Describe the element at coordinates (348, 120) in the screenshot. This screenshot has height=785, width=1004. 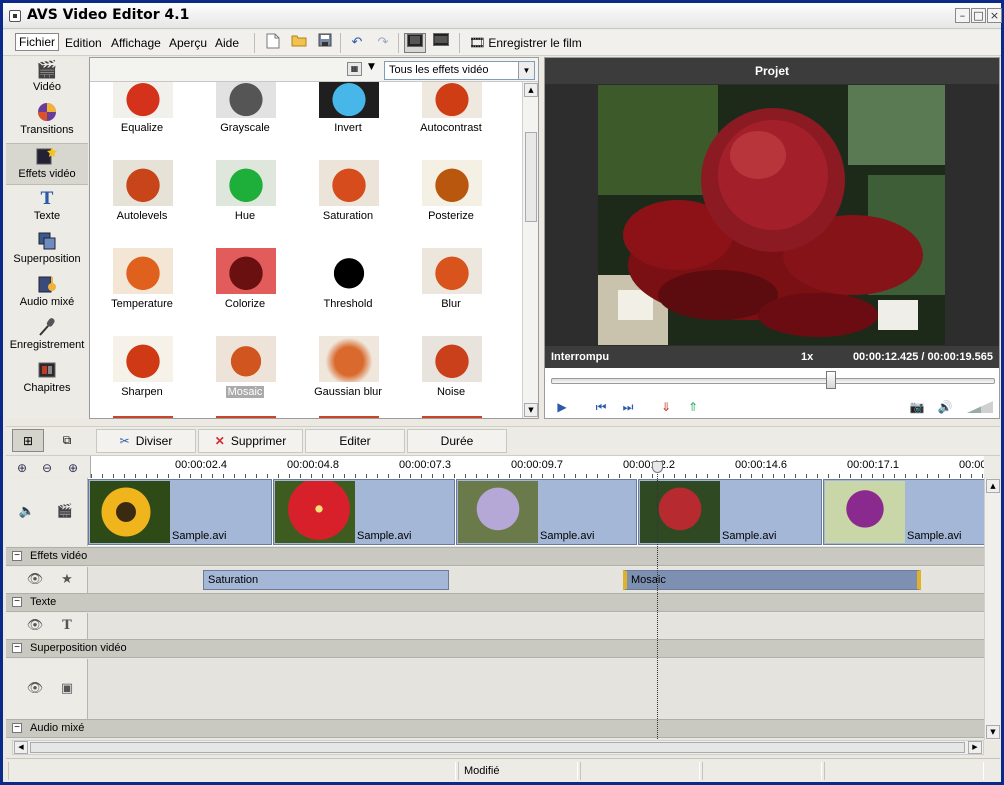
I see `effect-item-invert: Invert` at that location.